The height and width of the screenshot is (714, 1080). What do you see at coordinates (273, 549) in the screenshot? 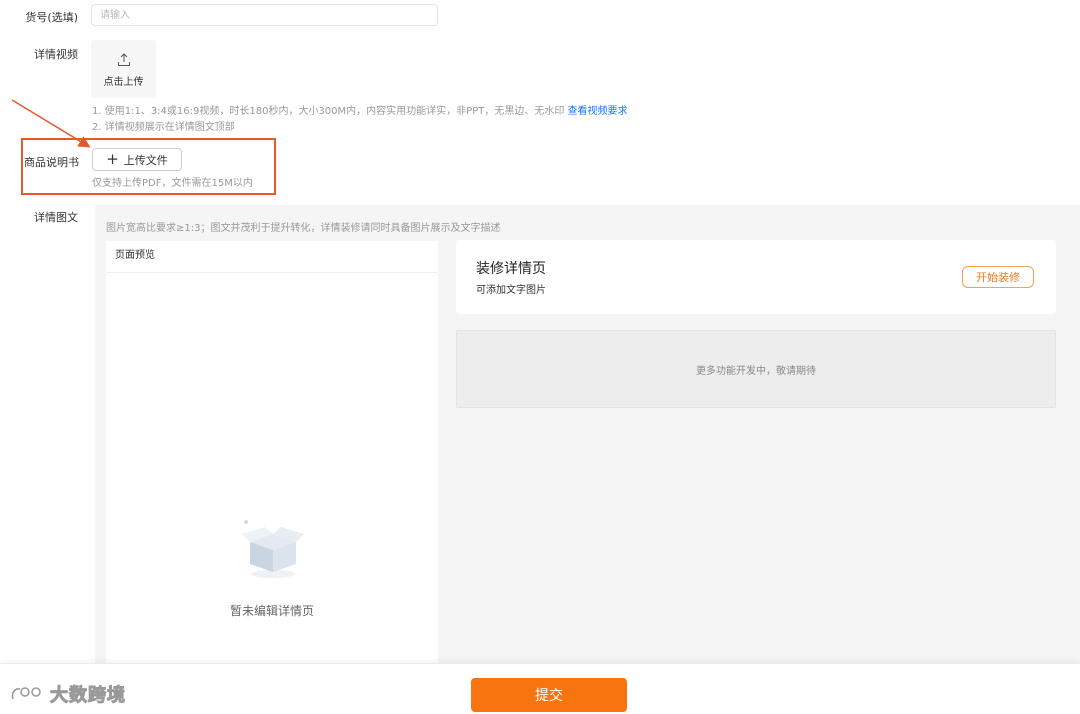
I see `empty-box-icon` at bounding box center [273, 549].